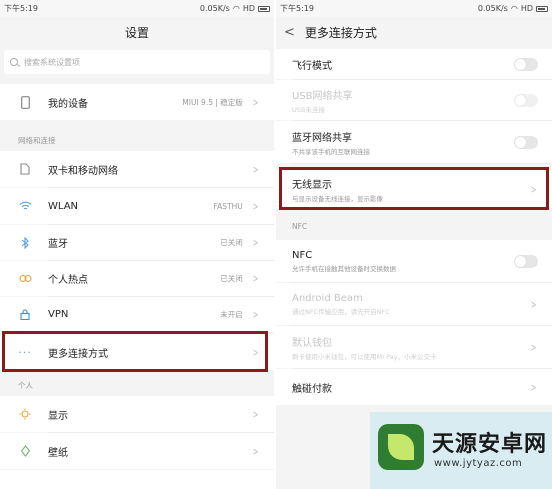 The width and height of the screenshot is (552, 489). What do you see at coordinates (312, 343) in the screenshot?
I see `item-title: 默认钱包` at bounding box center [312, 343].